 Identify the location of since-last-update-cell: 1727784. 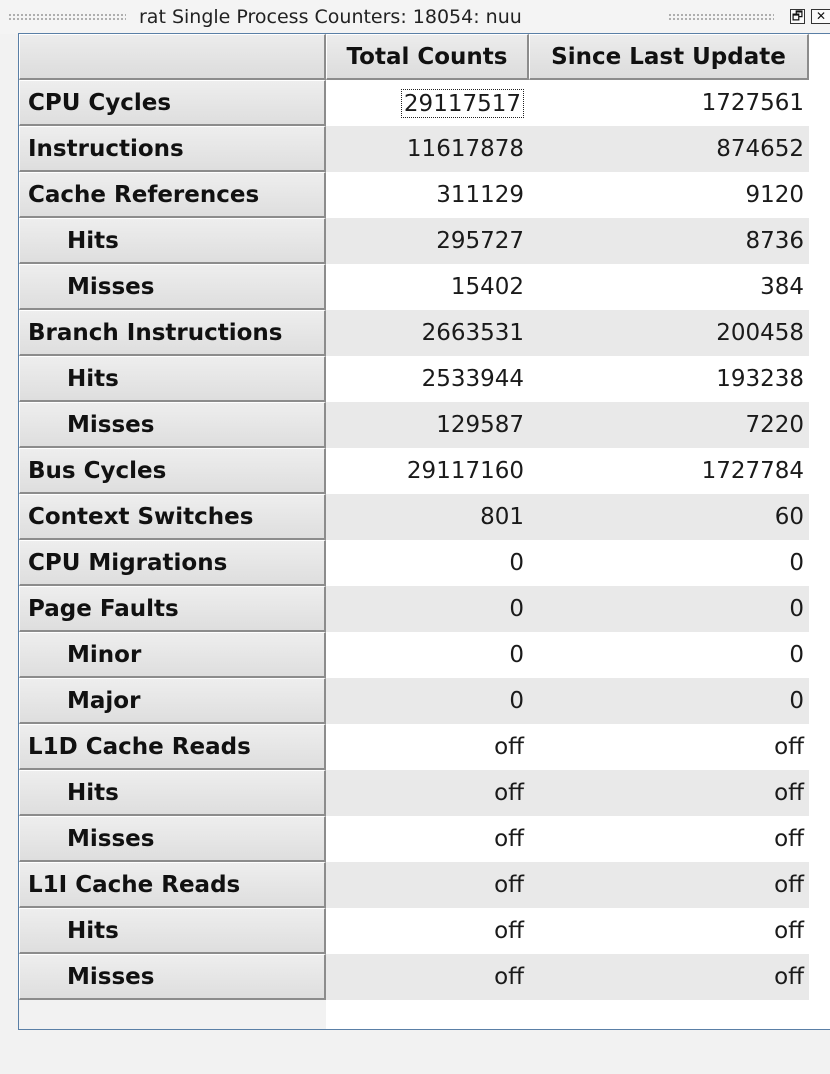
(669, 471).